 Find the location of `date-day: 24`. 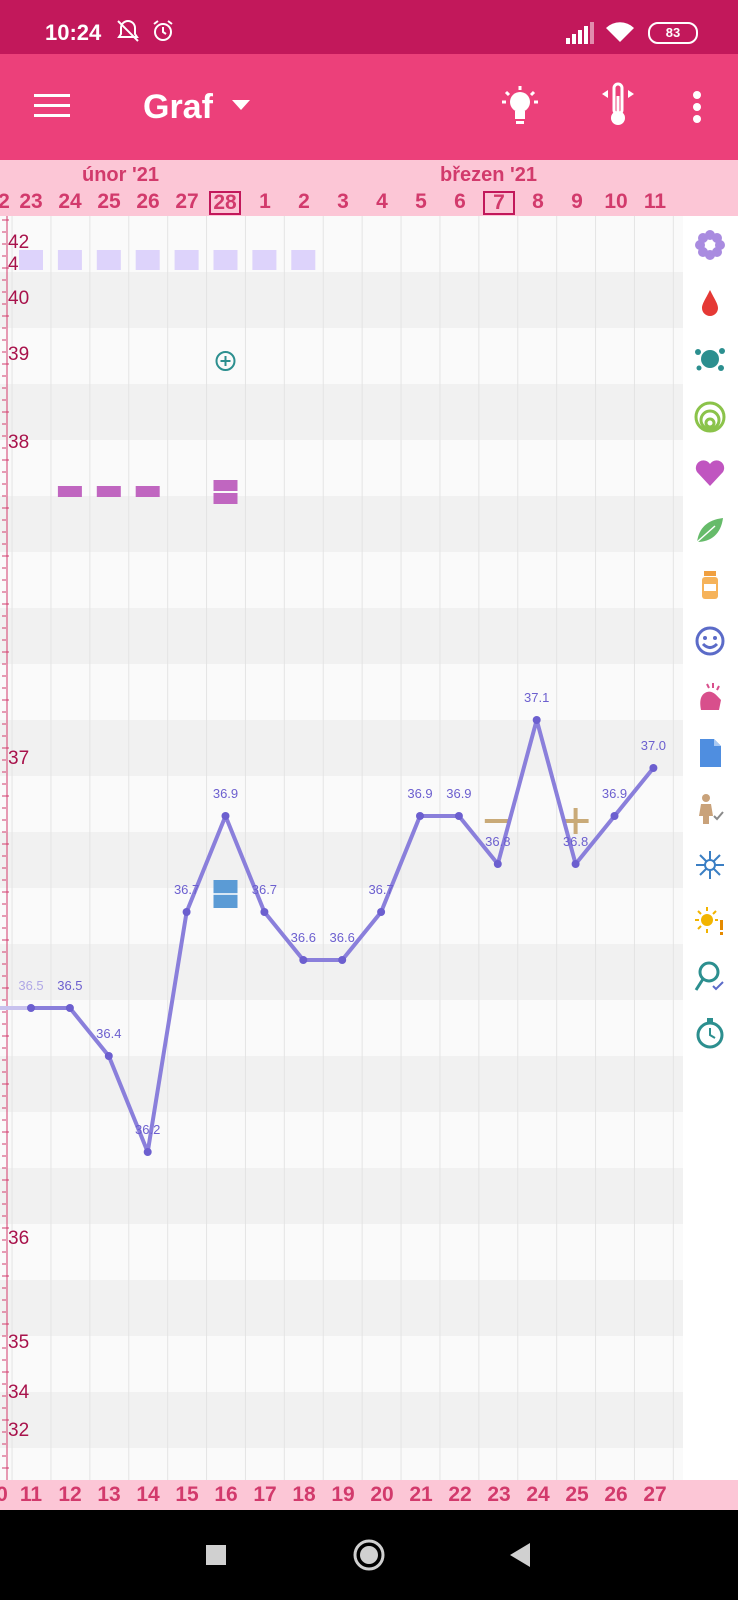

date-day: 24 is located at coordinates (70, 202).